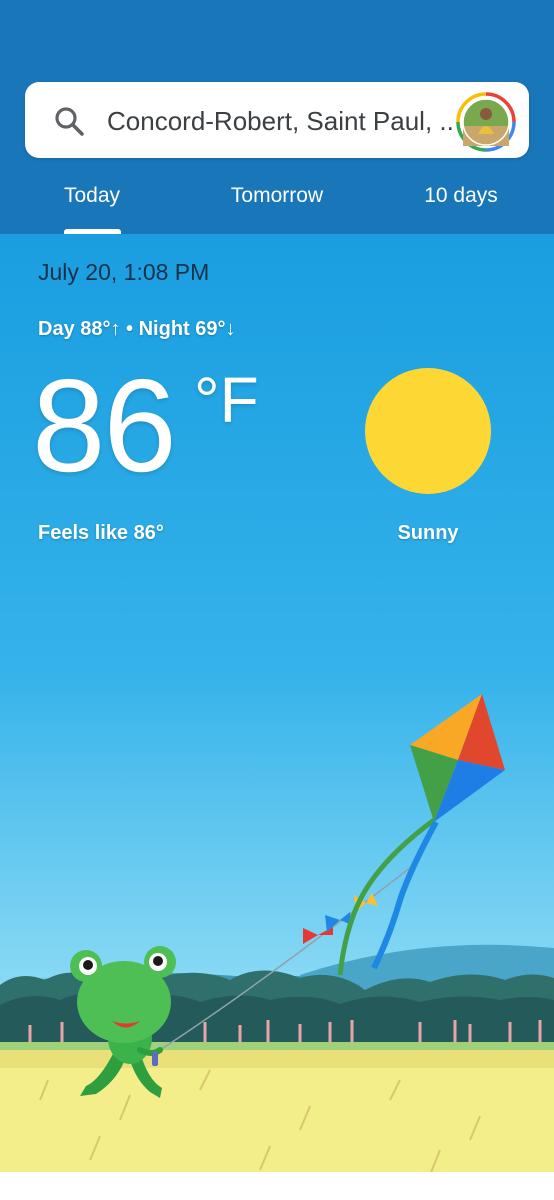 This screenshot has height=1200, width=554. I want to click on tab-today: Today, so click(92, 196).